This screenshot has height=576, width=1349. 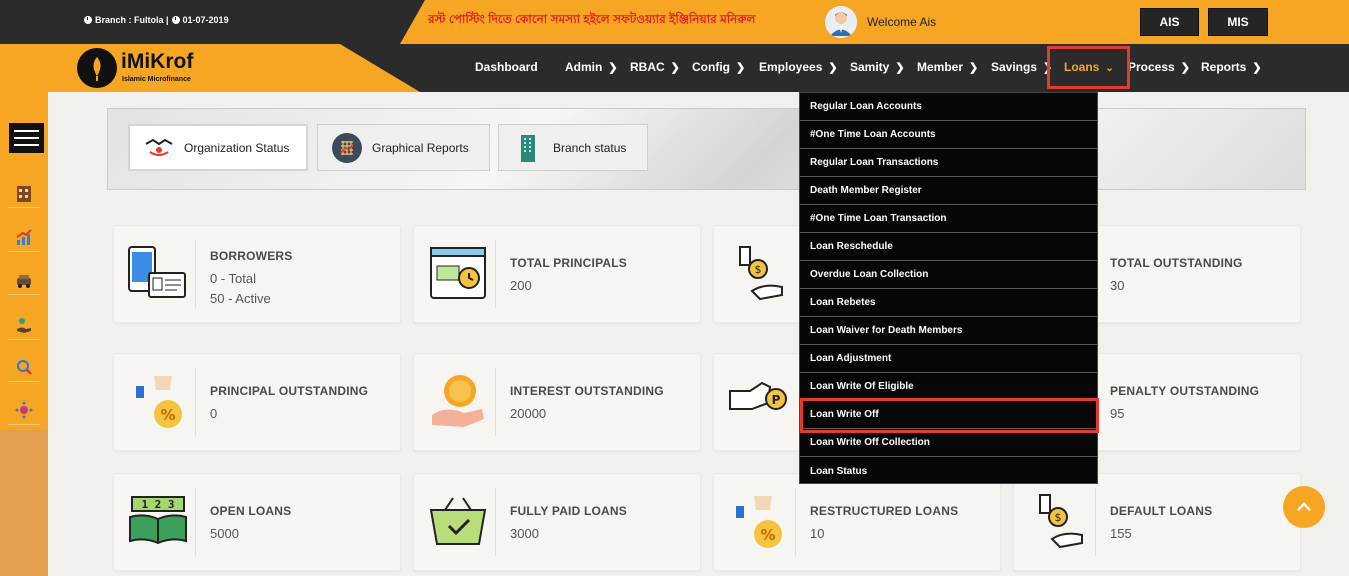 I want to click on basket-check-icon, so click(x=458, y=521).